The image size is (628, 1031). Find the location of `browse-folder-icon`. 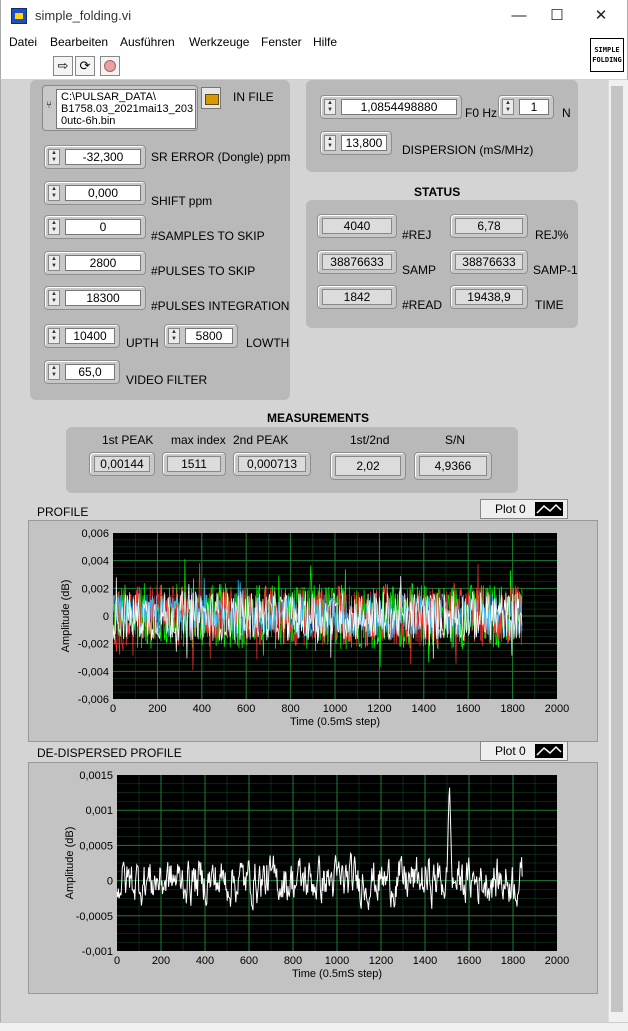

browse-folder-icon is located at coordinates (211, 98).